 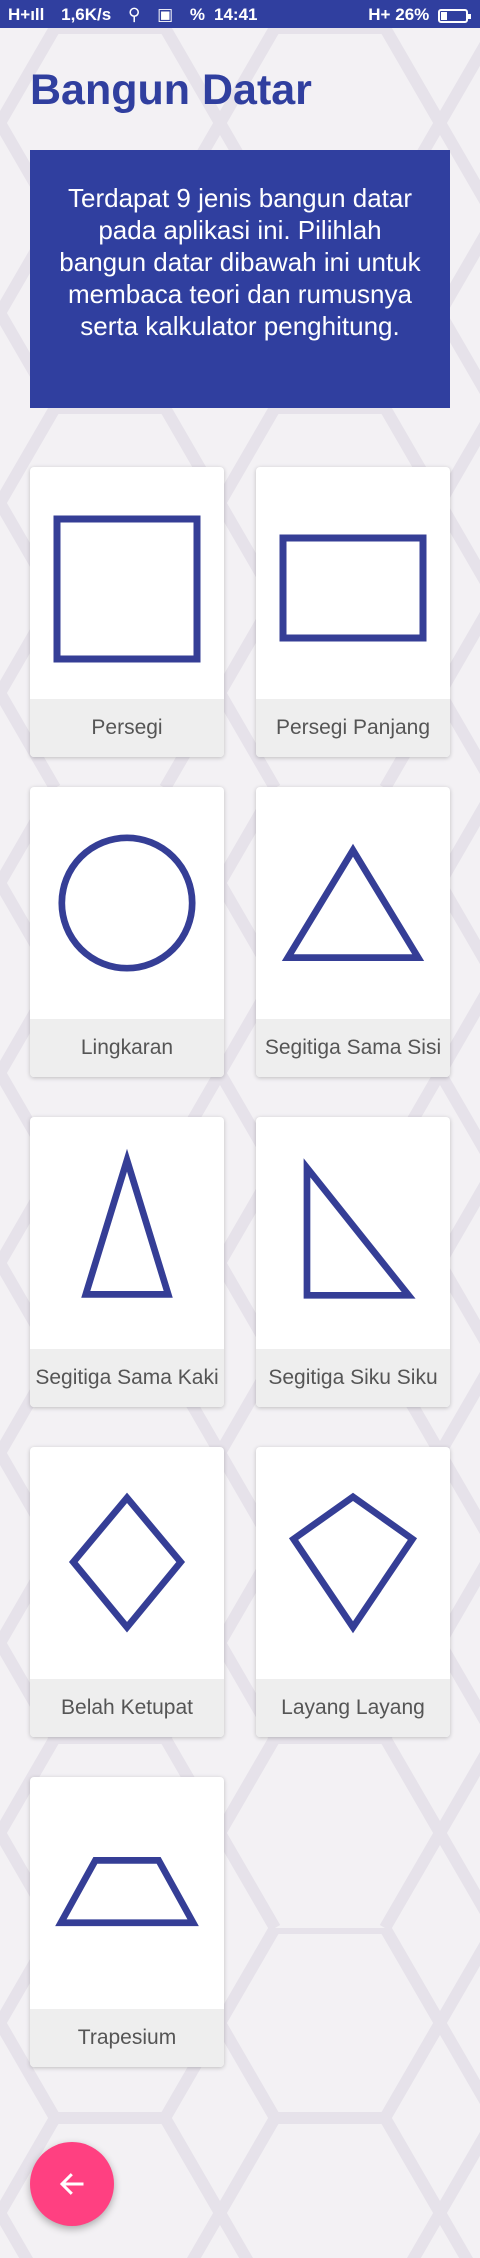 What do you see at coordinates (26, 14) in the screenshot?
I see `network-indicator: H+ıll` at bounding box center [26, 14].